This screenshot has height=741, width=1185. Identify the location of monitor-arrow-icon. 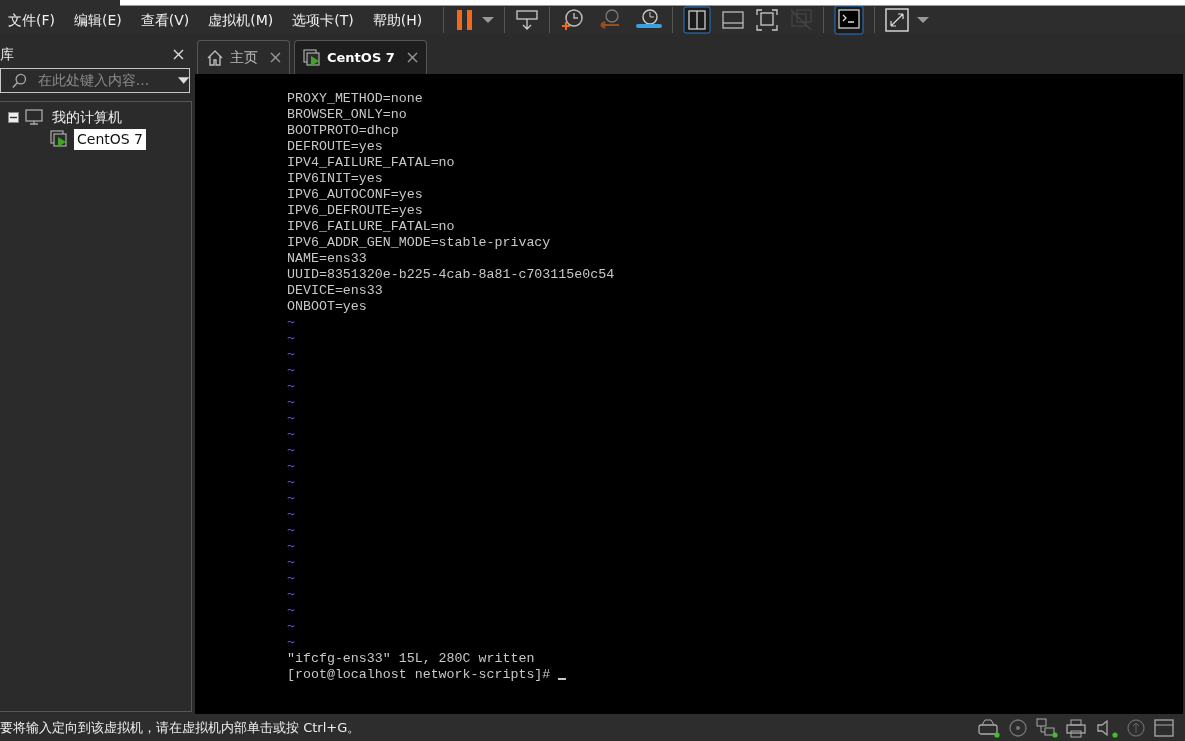
(527, 20).